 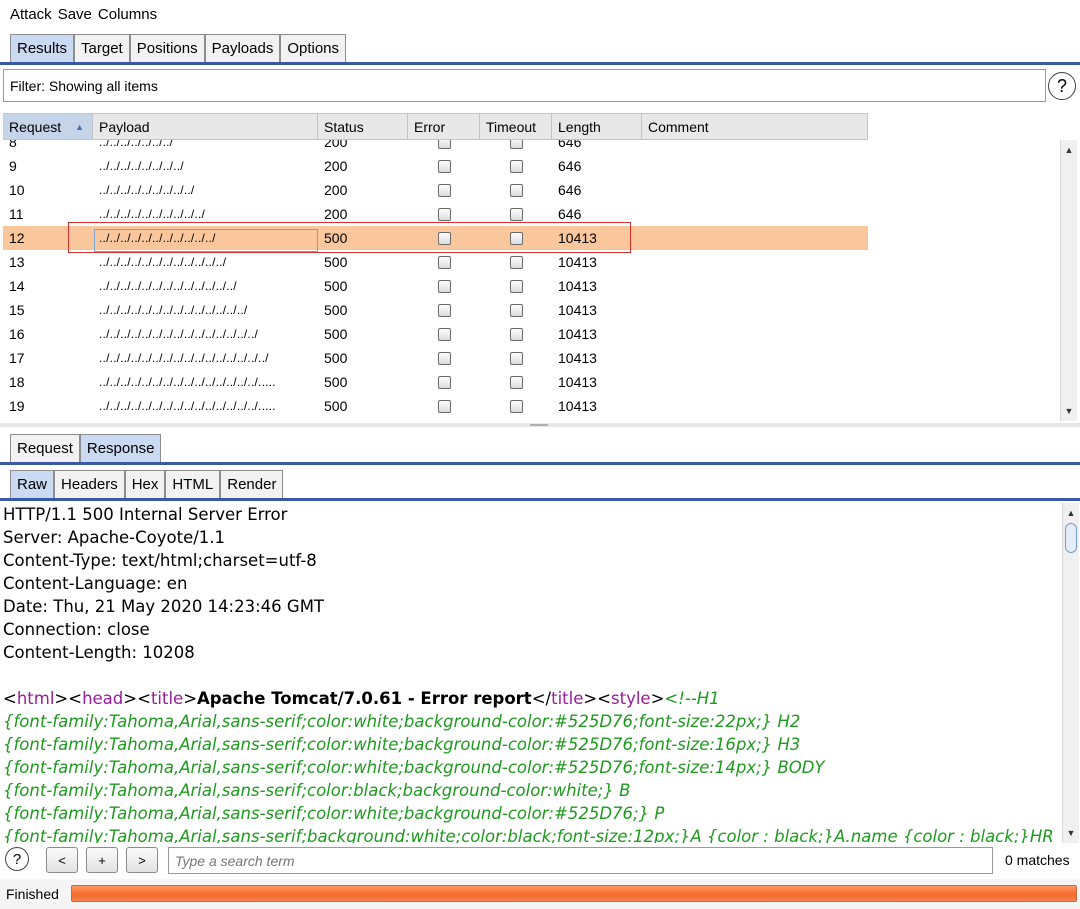 What do you see at coordinates (252, 484) in the screenshot?
I see `tab-render: Render` at bounding box center [252, 484].